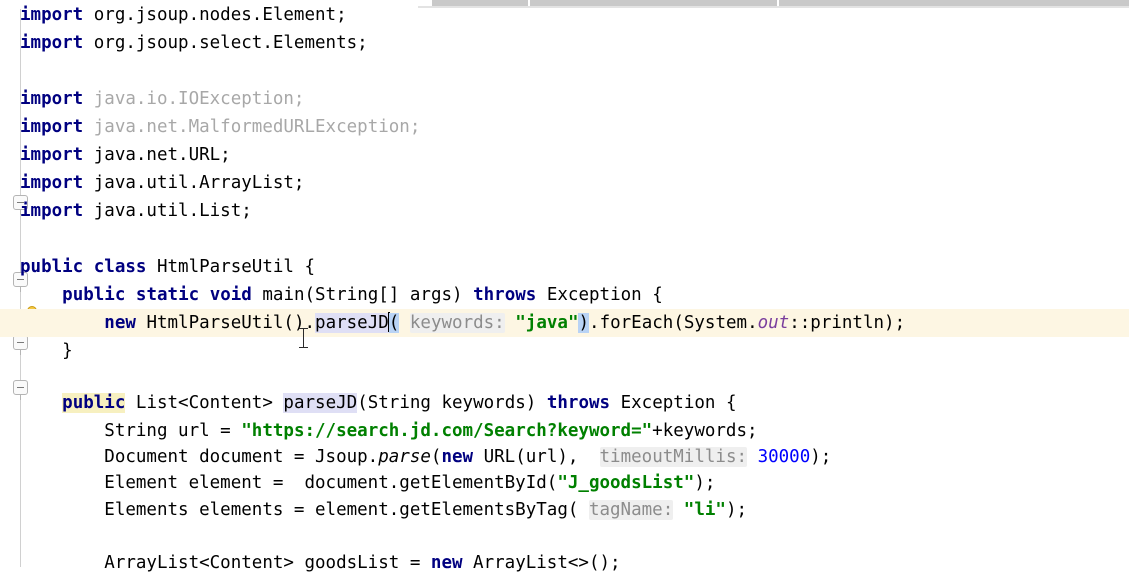  I want to click on code-token: java.util.List;, so click(167, 211).